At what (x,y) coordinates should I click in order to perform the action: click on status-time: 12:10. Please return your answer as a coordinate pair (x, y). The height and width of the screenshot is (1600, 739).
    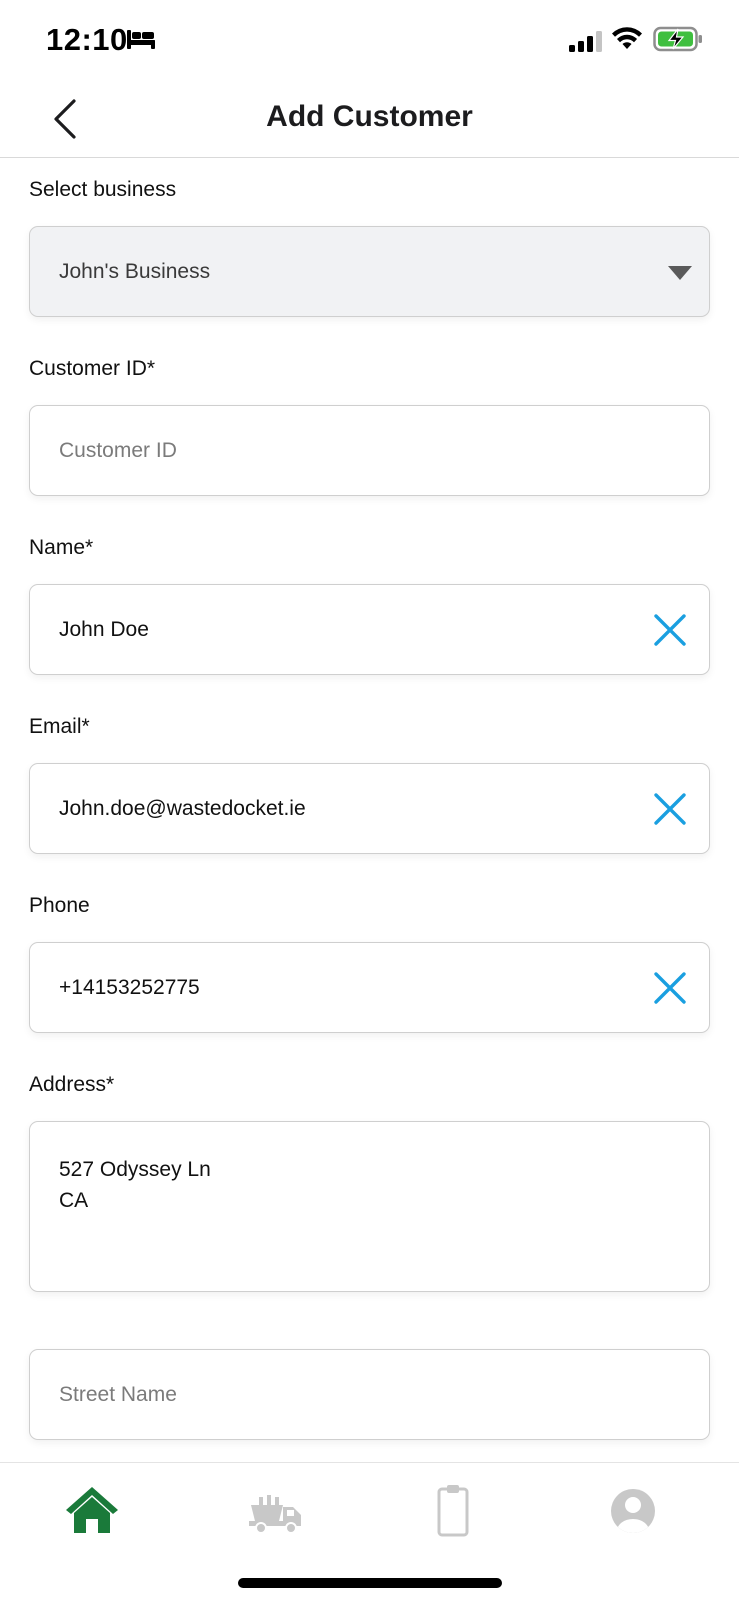
    Looking at the image, I should click on (87, 39).